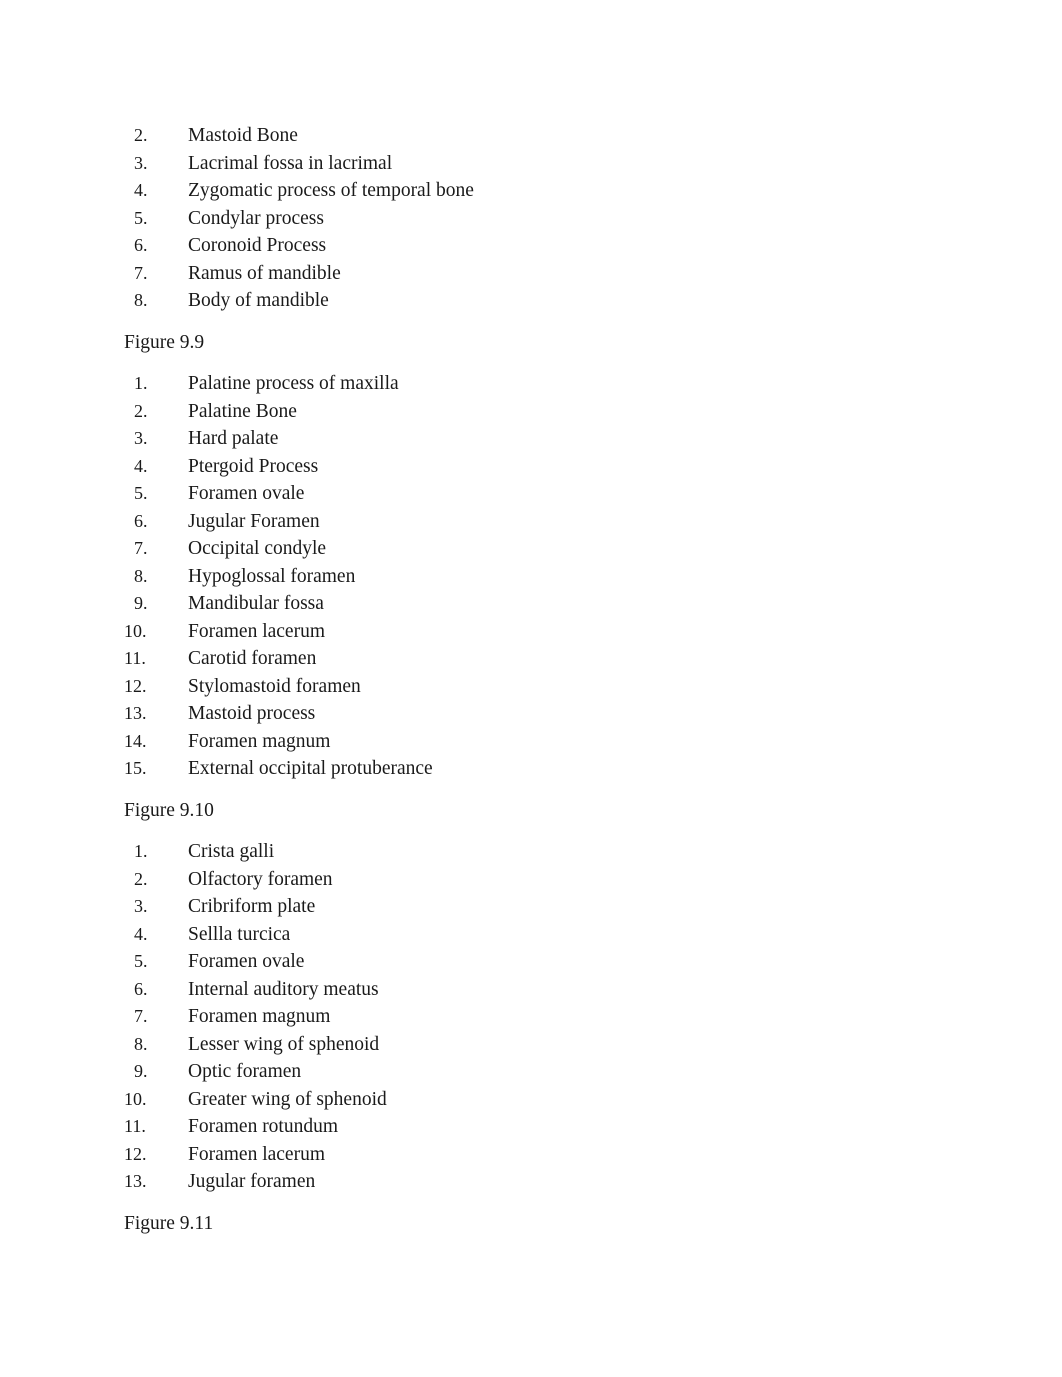  Describe the element at coordinates (310, 768) in the screenshot. I see `list-item-label: External occipital protuberance` at that location.